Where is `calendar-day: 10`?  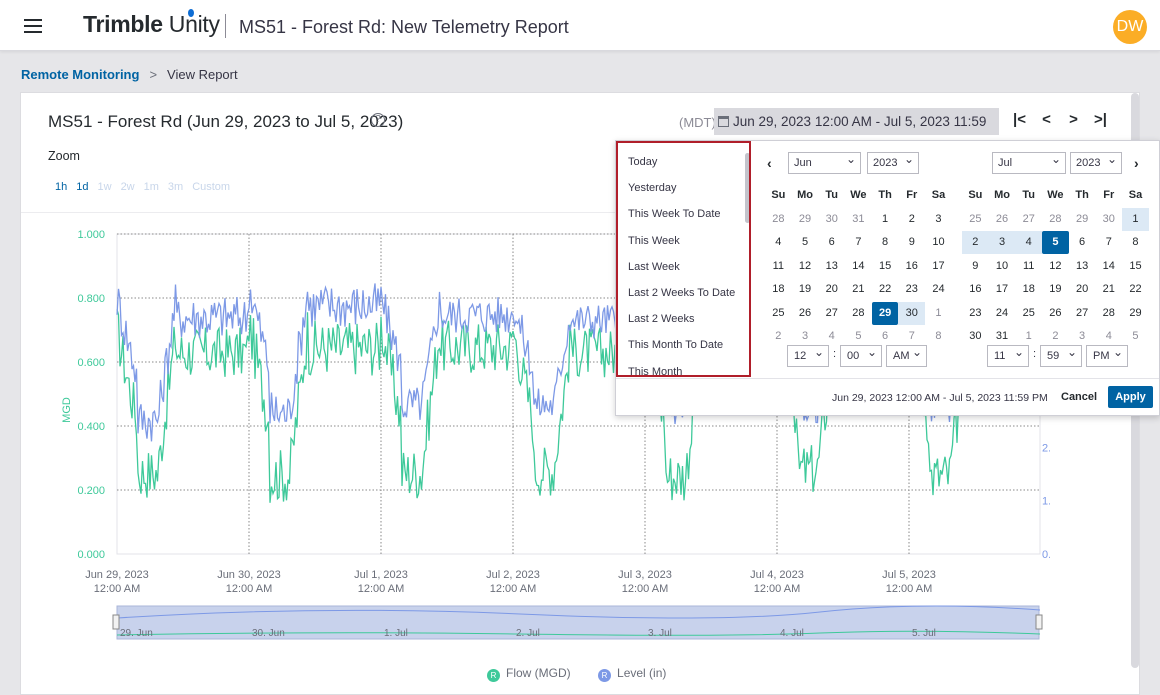
calendar-day: 10 is located at coordinates (938, 242).